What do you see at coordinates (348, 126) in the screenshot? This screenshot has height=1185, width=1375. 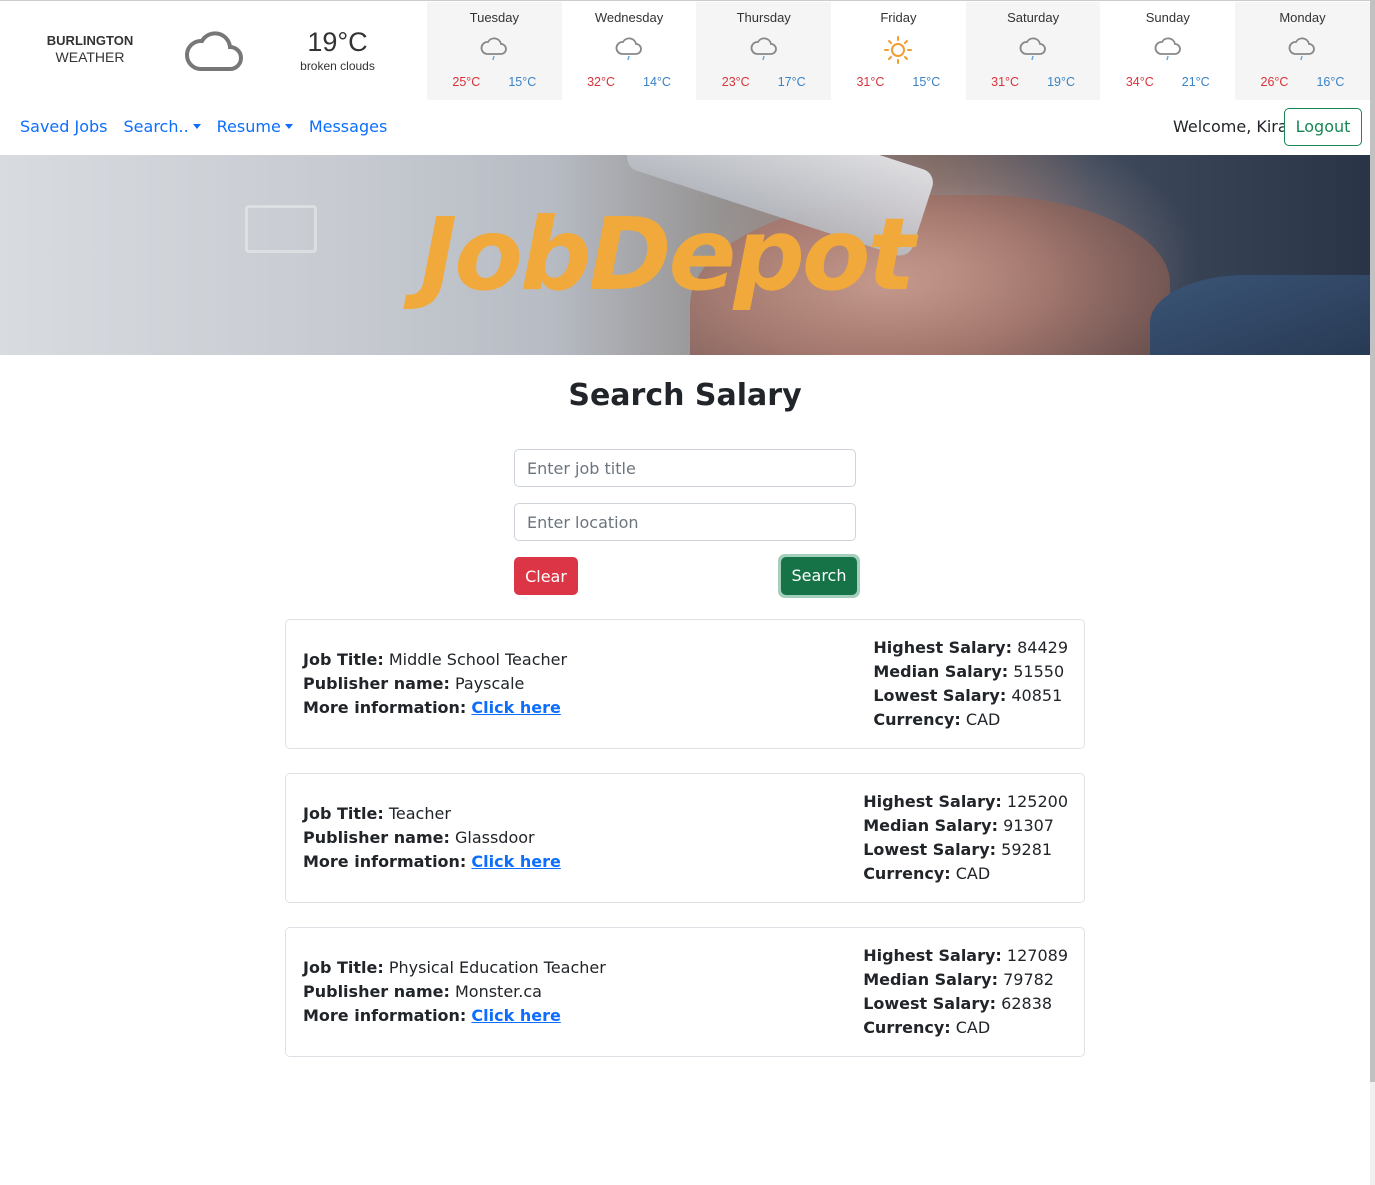 I see `nav-messages: Messages` at bounding box center [348, 126].